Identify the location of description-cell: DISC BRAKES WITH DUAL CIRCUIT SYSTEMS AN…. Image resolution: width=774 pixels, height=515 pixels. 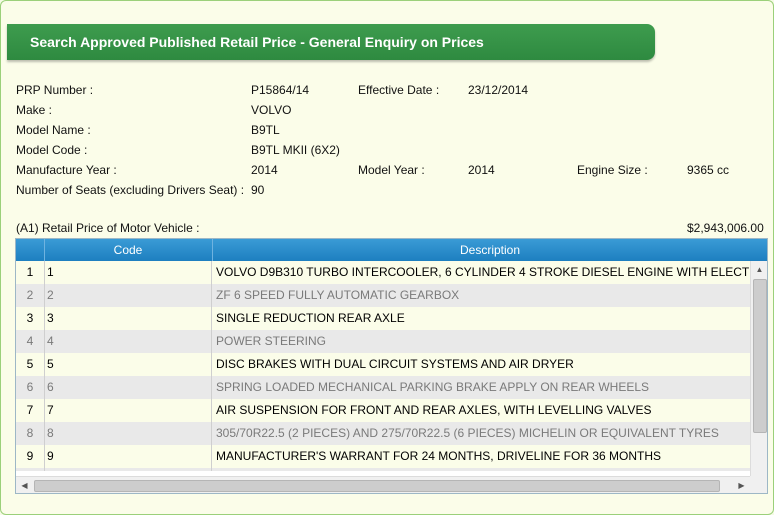
(395, 364).